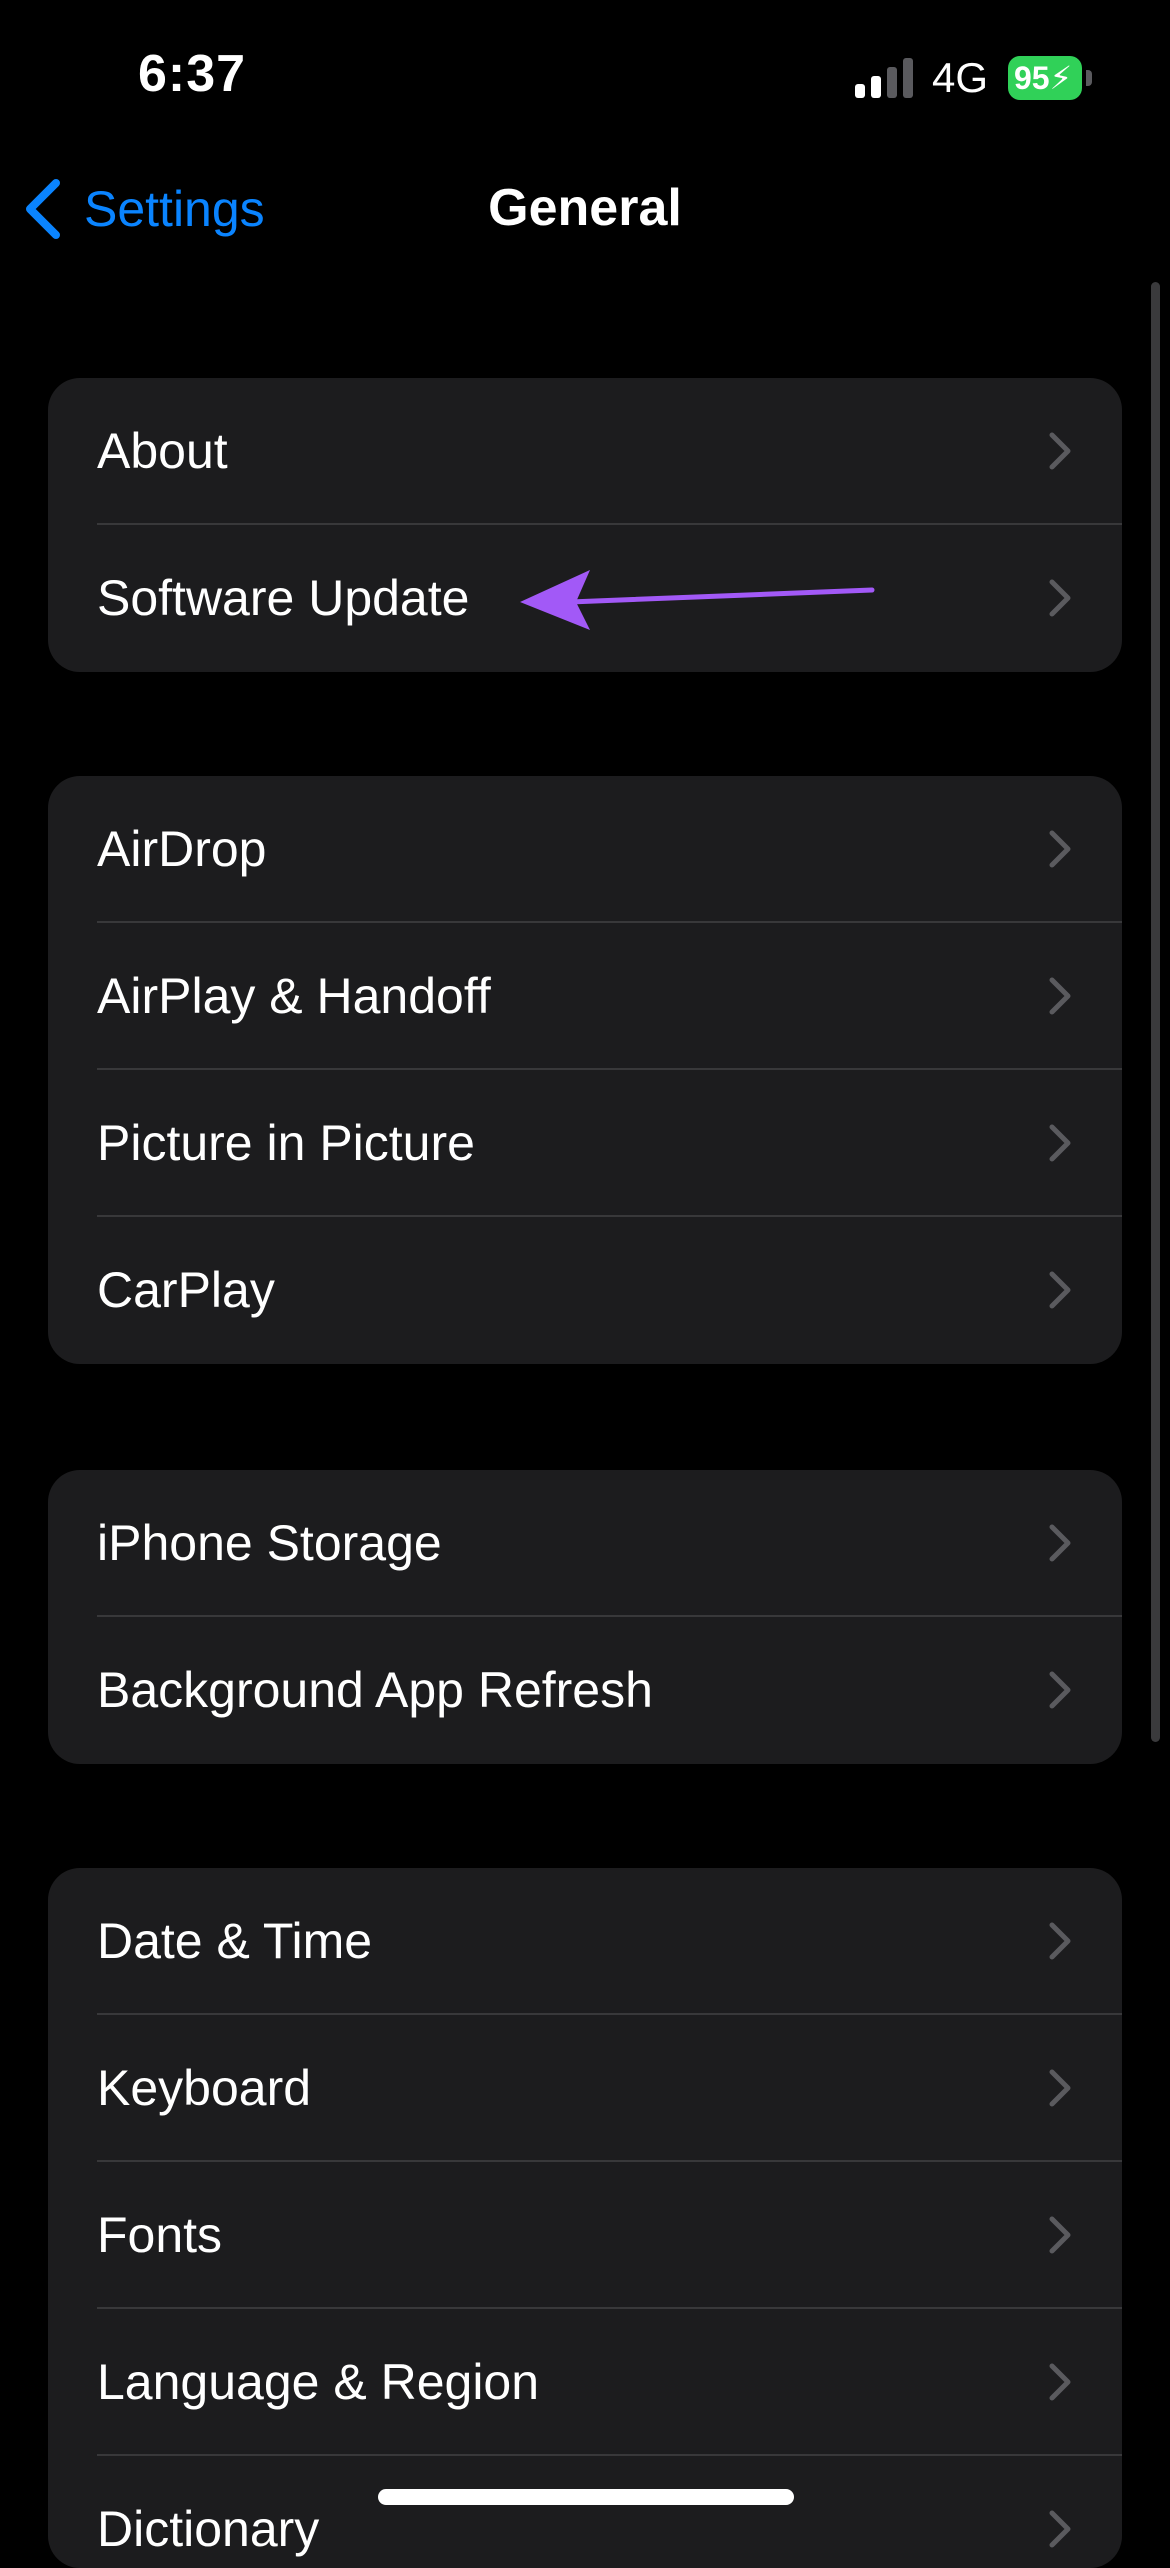 The width and height of the screenshot is (1170, 2568). Describe the element at coordinates (585, 75) in the screenshot. I see `status-bar: 6:37 4G 95⚡` at that location.